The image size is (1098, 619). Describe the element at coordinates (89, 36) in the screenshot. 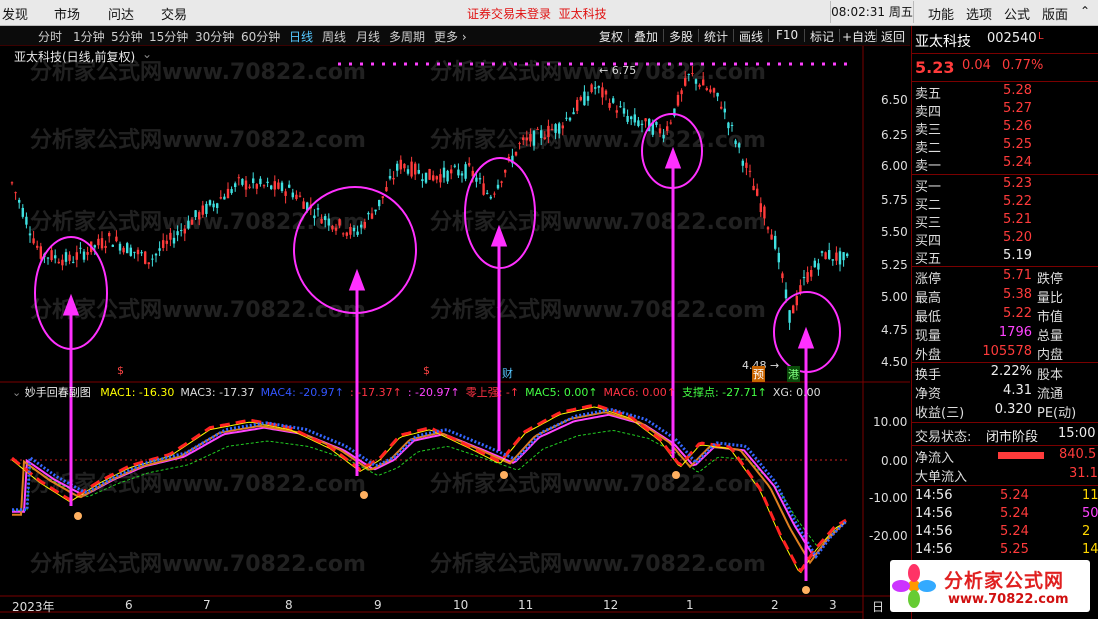

I see `period-1min: 1分钟` at that location.